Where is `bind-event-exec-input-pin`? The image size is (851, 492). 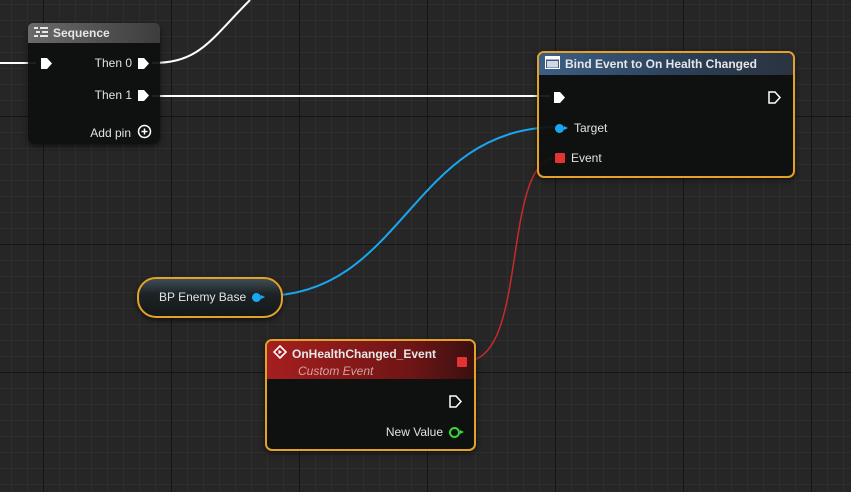 bind-event-exec-input-pin is located at coordinates (559, 97).